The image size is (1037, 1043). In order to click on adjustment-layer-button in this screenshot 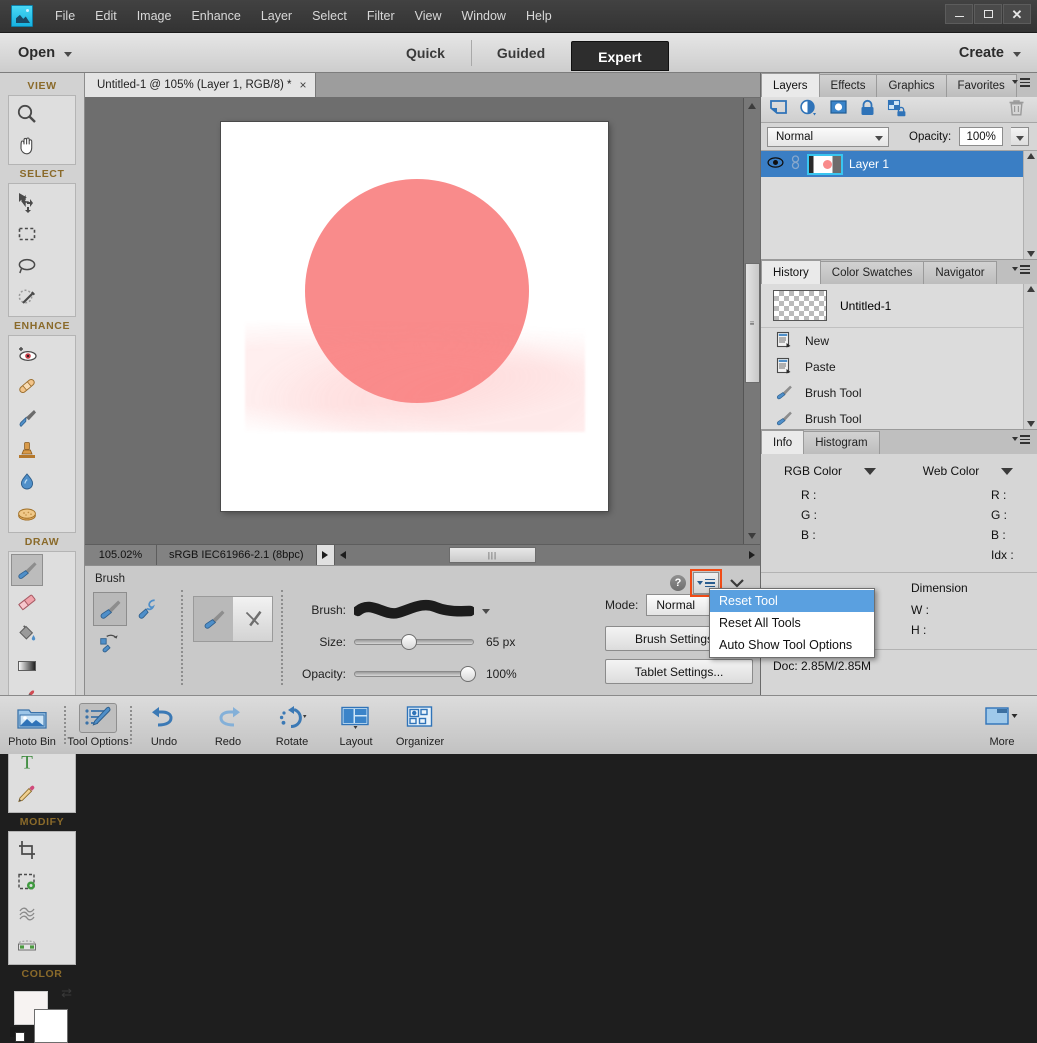, I will do `click(808, 109)`.